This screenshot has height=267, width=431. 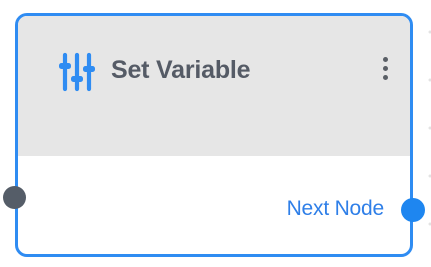 I want to click on next-node-output-port, so click(x=413, y=210).